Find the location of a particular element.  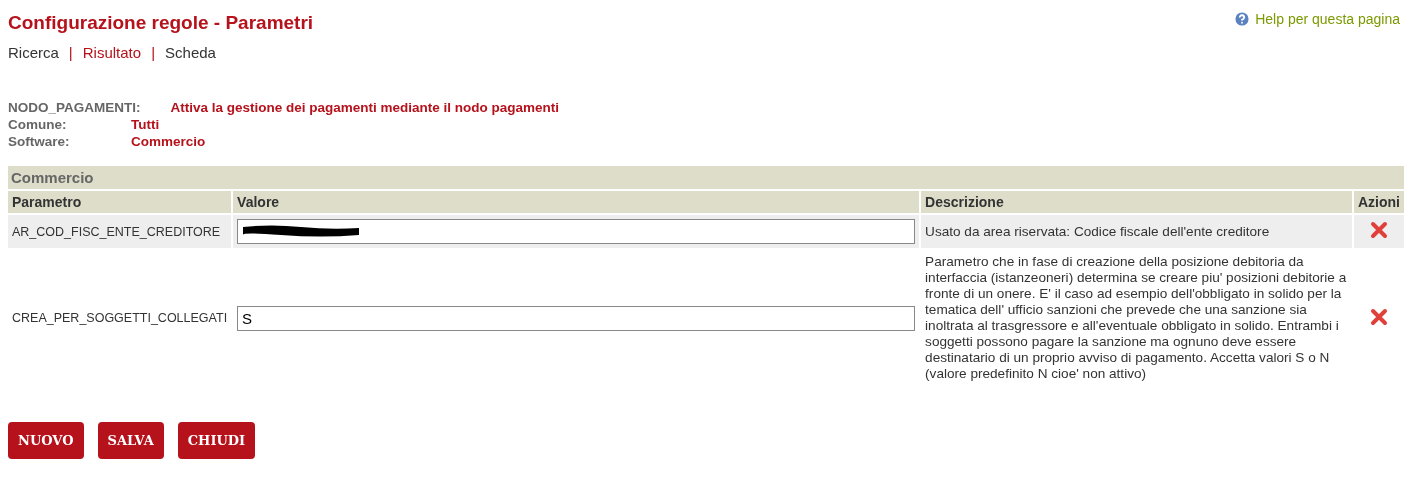

info-value: Commercio is located at coordinates (168, 141).